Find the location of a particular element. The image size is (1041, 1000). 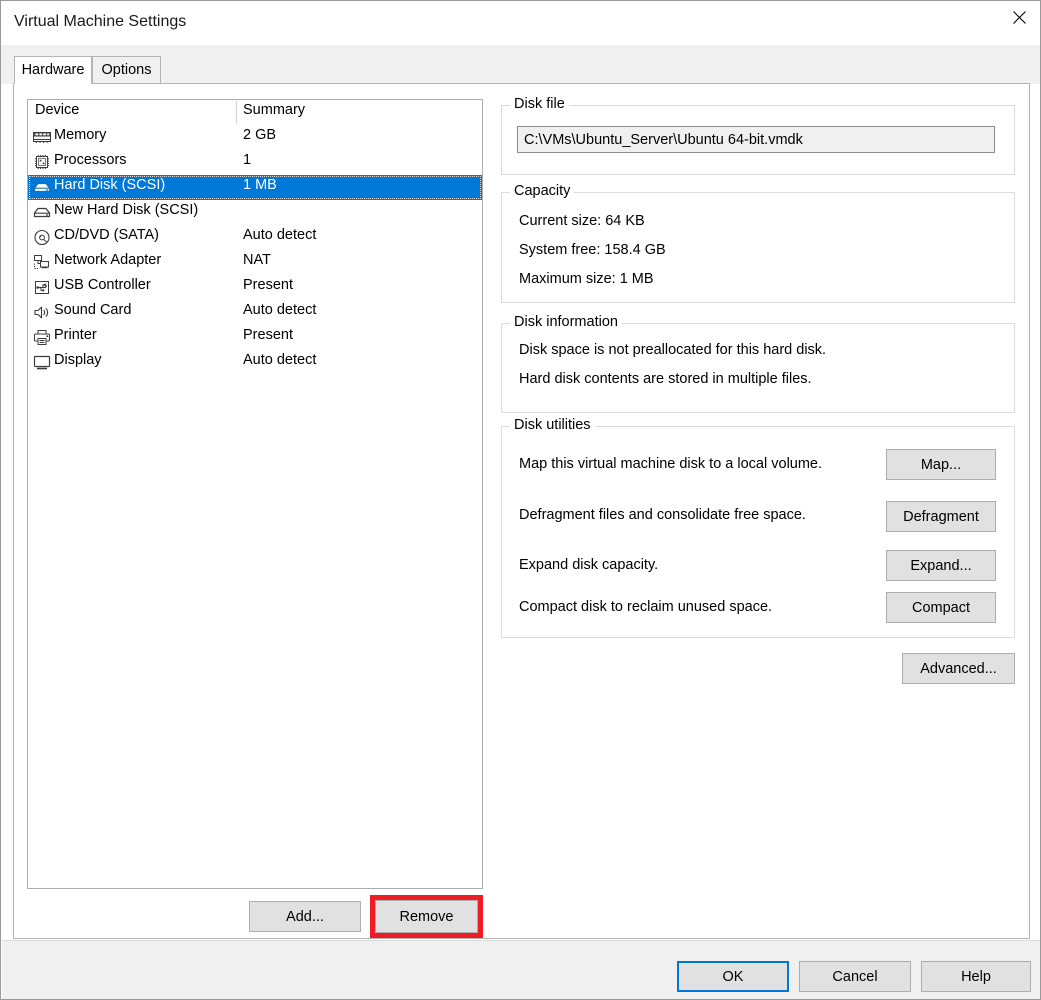

device-list-header: Device Summary is located at coordinates (255, 112).